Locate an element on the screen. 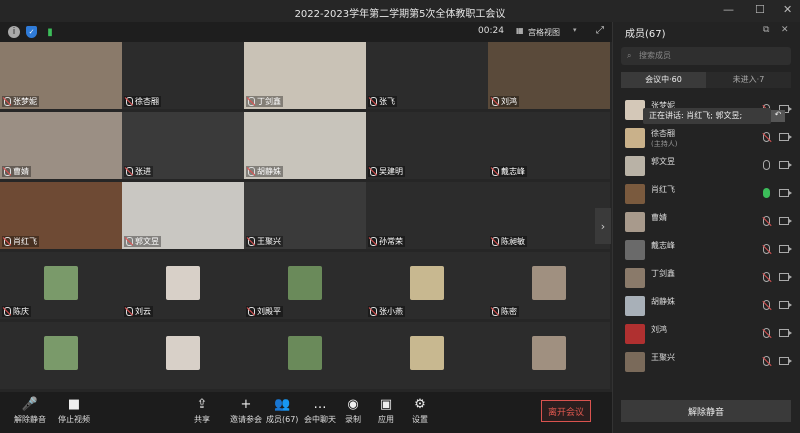  participant-name: 张飞 is located at coordinates (387, 101).